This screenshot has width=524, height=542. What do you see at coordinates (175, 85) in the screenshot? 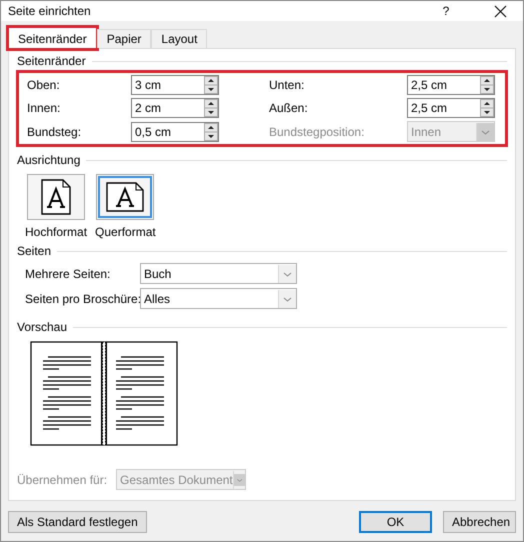
I see `spin-field: 3 cm` at bounding box center [175, 85].